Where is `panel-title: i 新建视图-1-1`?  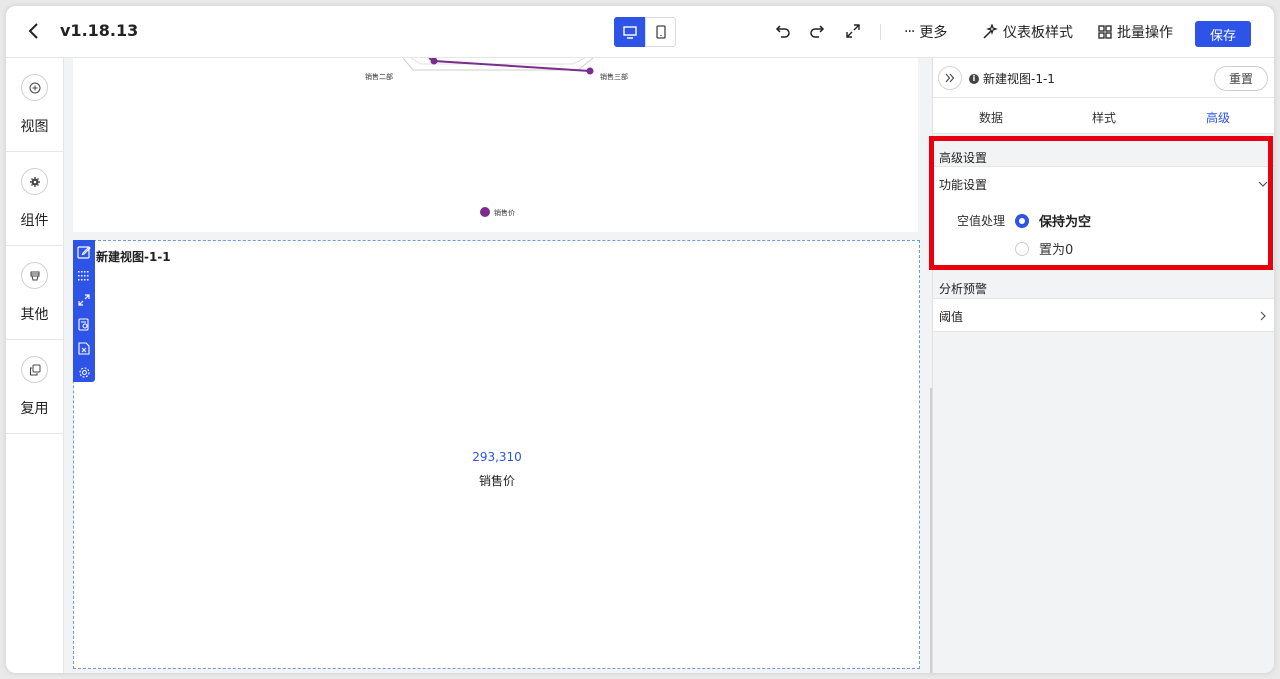 panel-title: i 新建视图-1-1 is located at coordinates (1012, 78).